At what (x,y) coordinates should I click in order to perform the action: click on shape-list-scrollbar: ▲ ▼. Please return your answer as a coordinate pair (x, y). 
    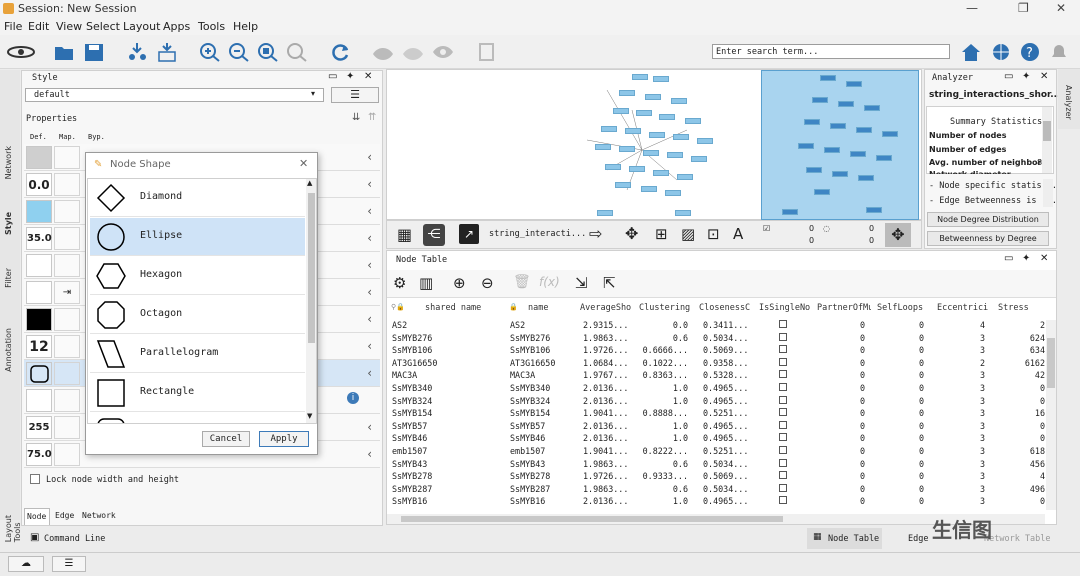
    Looking at the image, I should click on (311, 301).